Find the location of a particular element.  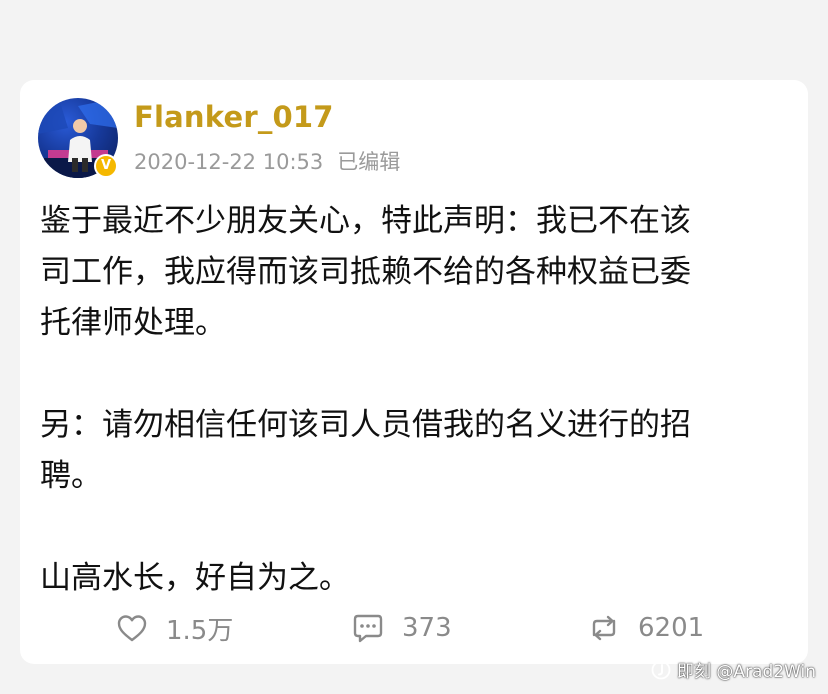

like-count: 1.5万 is located at coordinates (200, 630).